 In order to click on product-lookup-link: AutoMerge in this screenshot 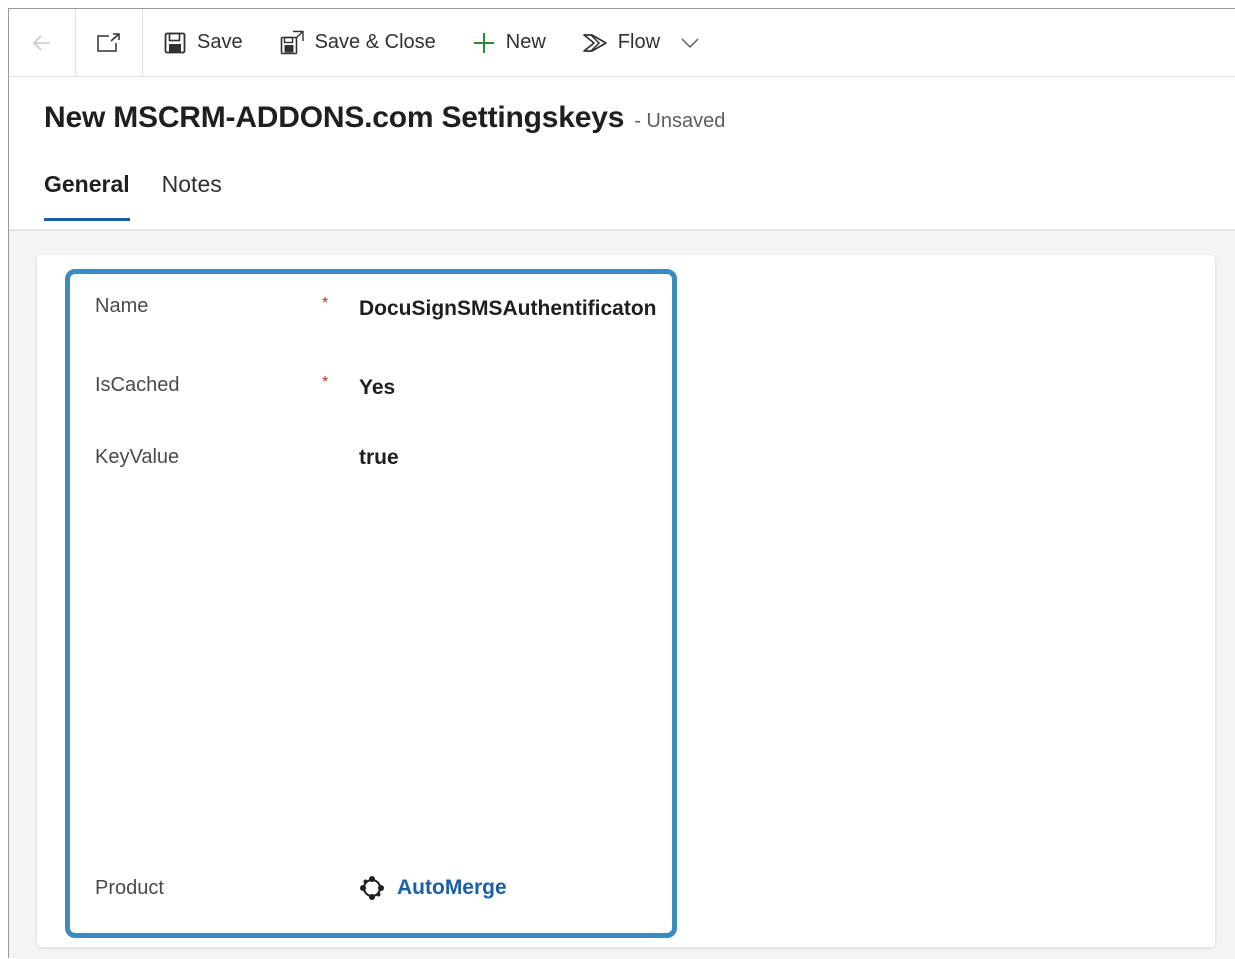, I will do `click(452, 888)`.